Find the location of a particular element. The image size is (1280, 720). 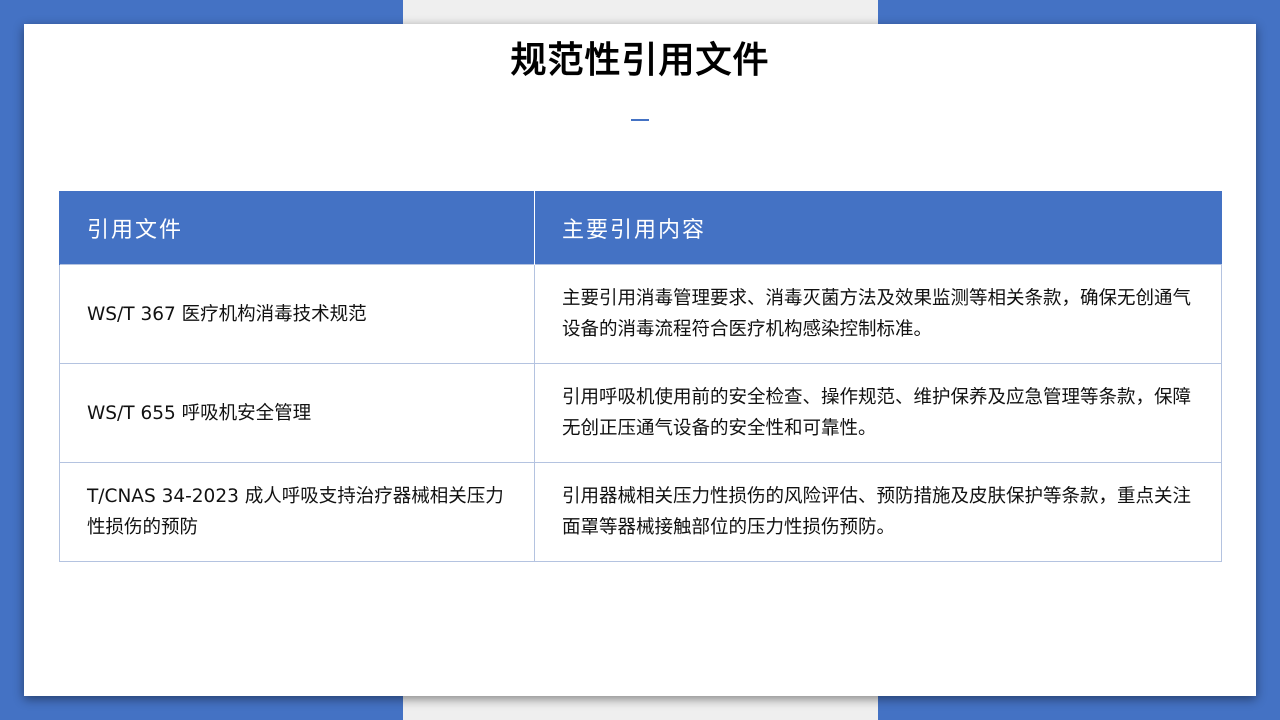

reference-document-cell: WS/T 655 呼吸机安全管理 is located at coordinates (297, 413).